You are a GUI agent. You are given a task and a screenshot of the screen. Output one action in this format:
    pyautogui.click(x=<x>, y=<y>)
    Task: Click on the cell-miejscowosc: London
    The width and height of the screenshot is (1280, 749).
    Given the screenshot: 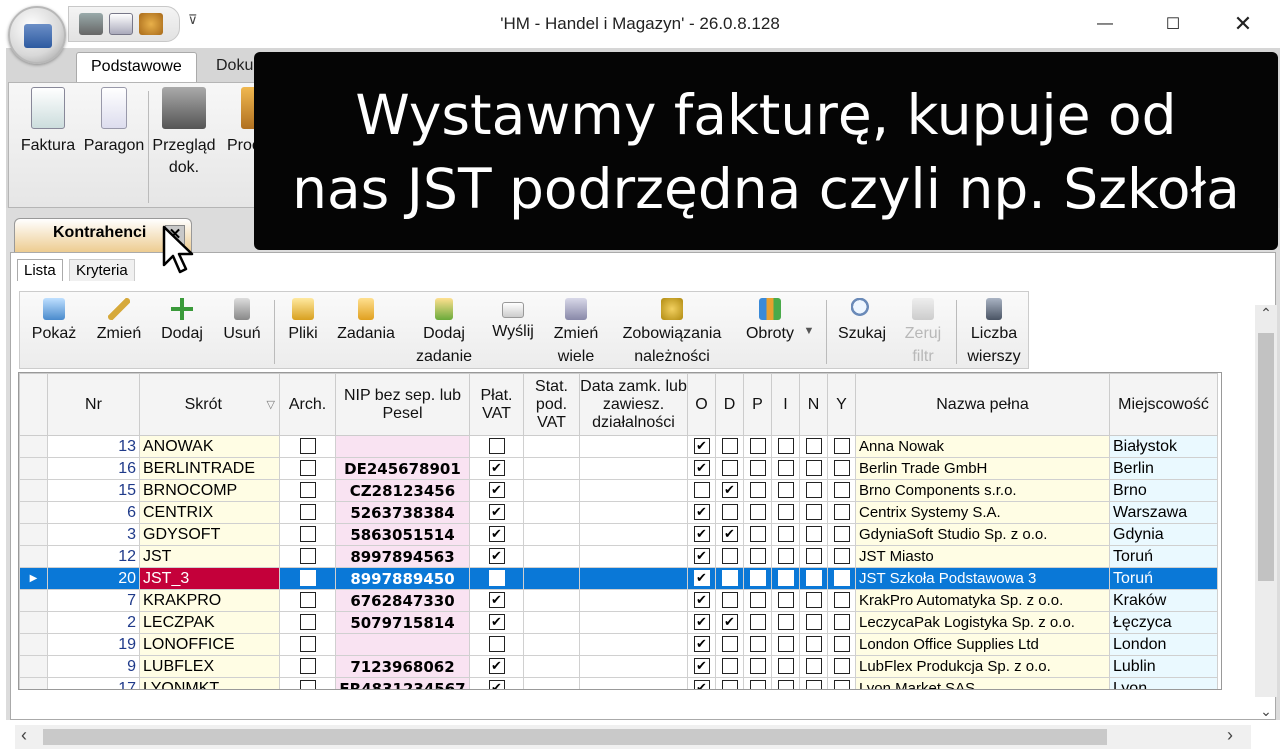 What is the action you would take?
    pyautogui.click(x=1163, y=644)
    